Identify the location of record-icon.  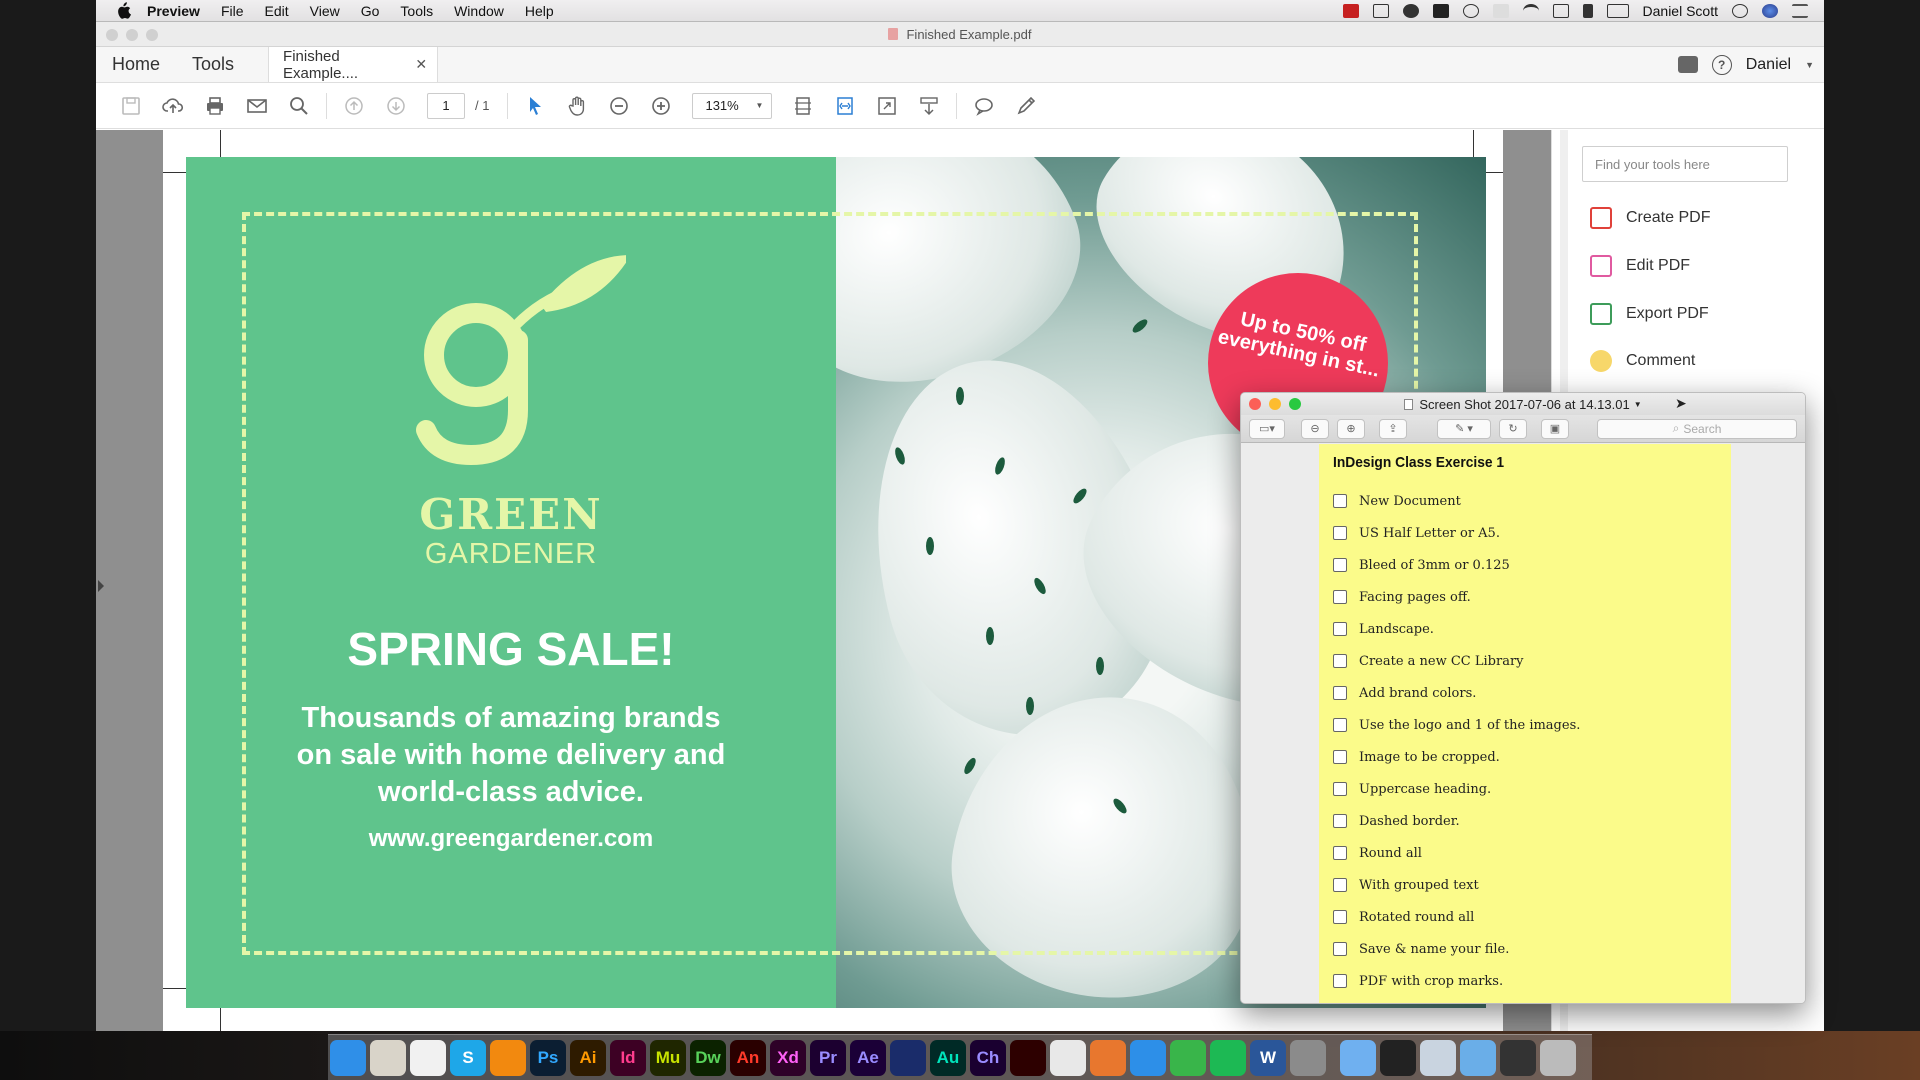
(1350, 10).